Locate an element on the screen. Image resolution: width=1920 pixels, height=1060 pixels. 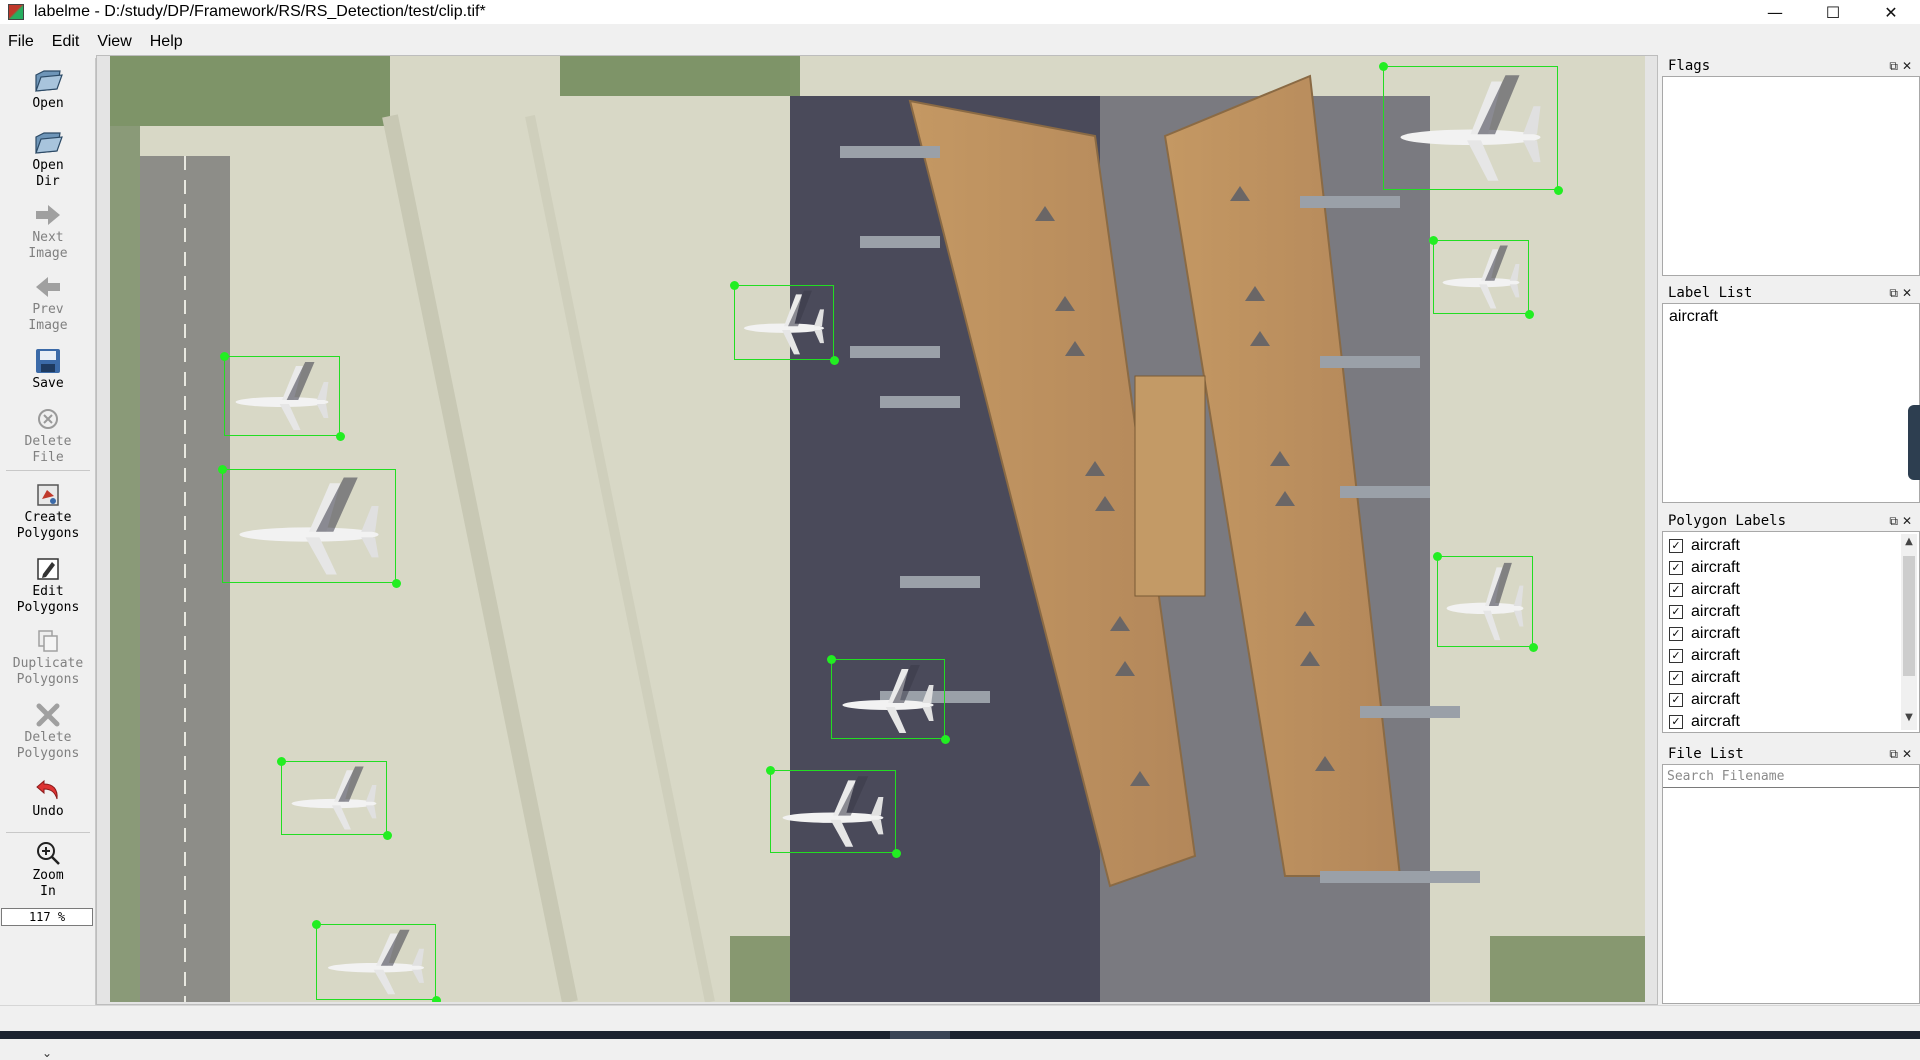
delete-polygons-button: Delete Polygons is located at coordinates (48, 731).